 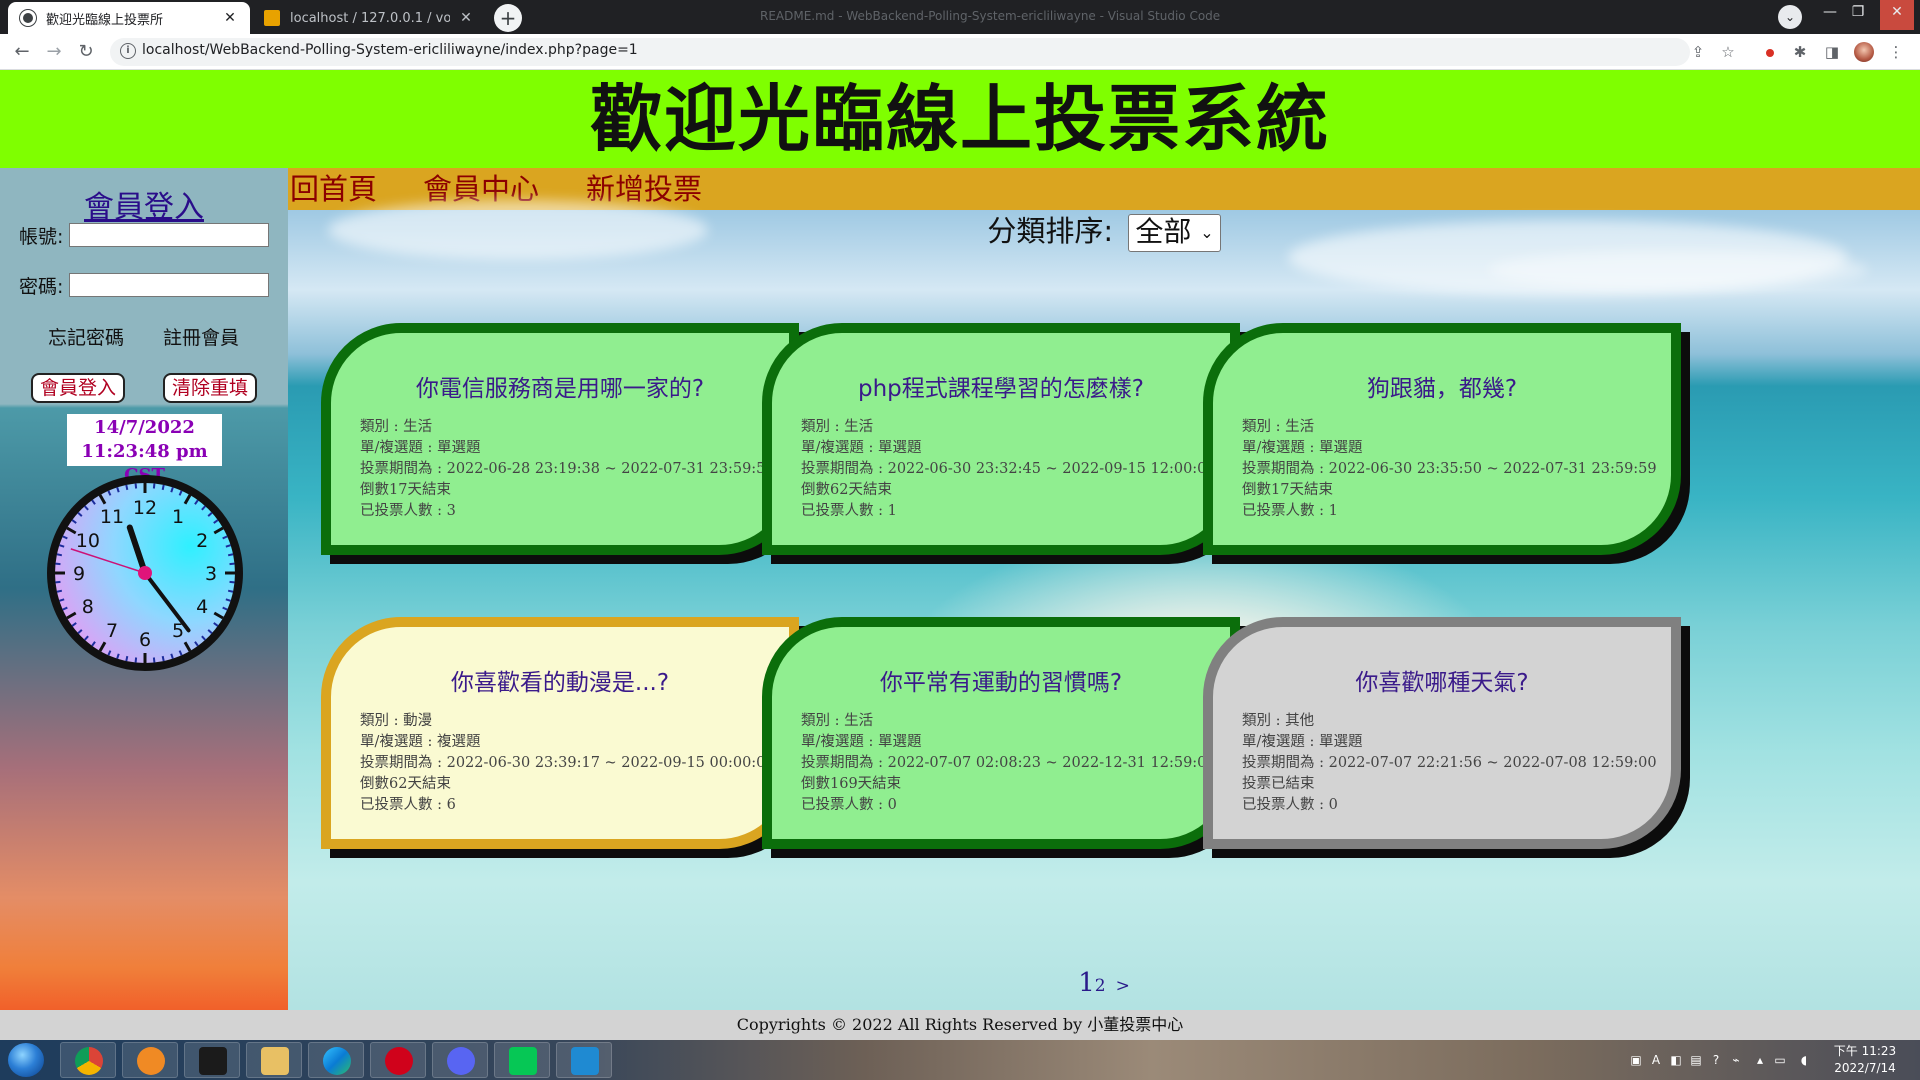 I want to click on browser-menu-icon: ⋮, so click(x=1896, y=52).